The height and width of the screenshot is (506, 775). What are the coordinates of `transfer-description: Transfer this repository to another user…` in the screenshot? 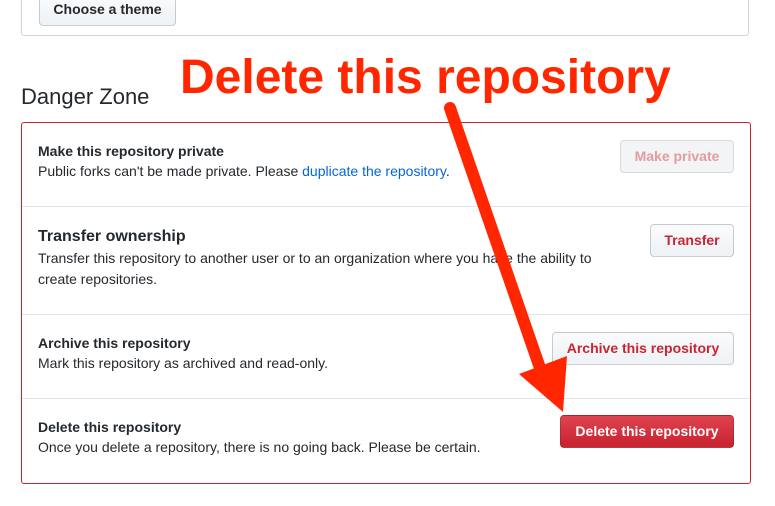 It's located at (315, 268).